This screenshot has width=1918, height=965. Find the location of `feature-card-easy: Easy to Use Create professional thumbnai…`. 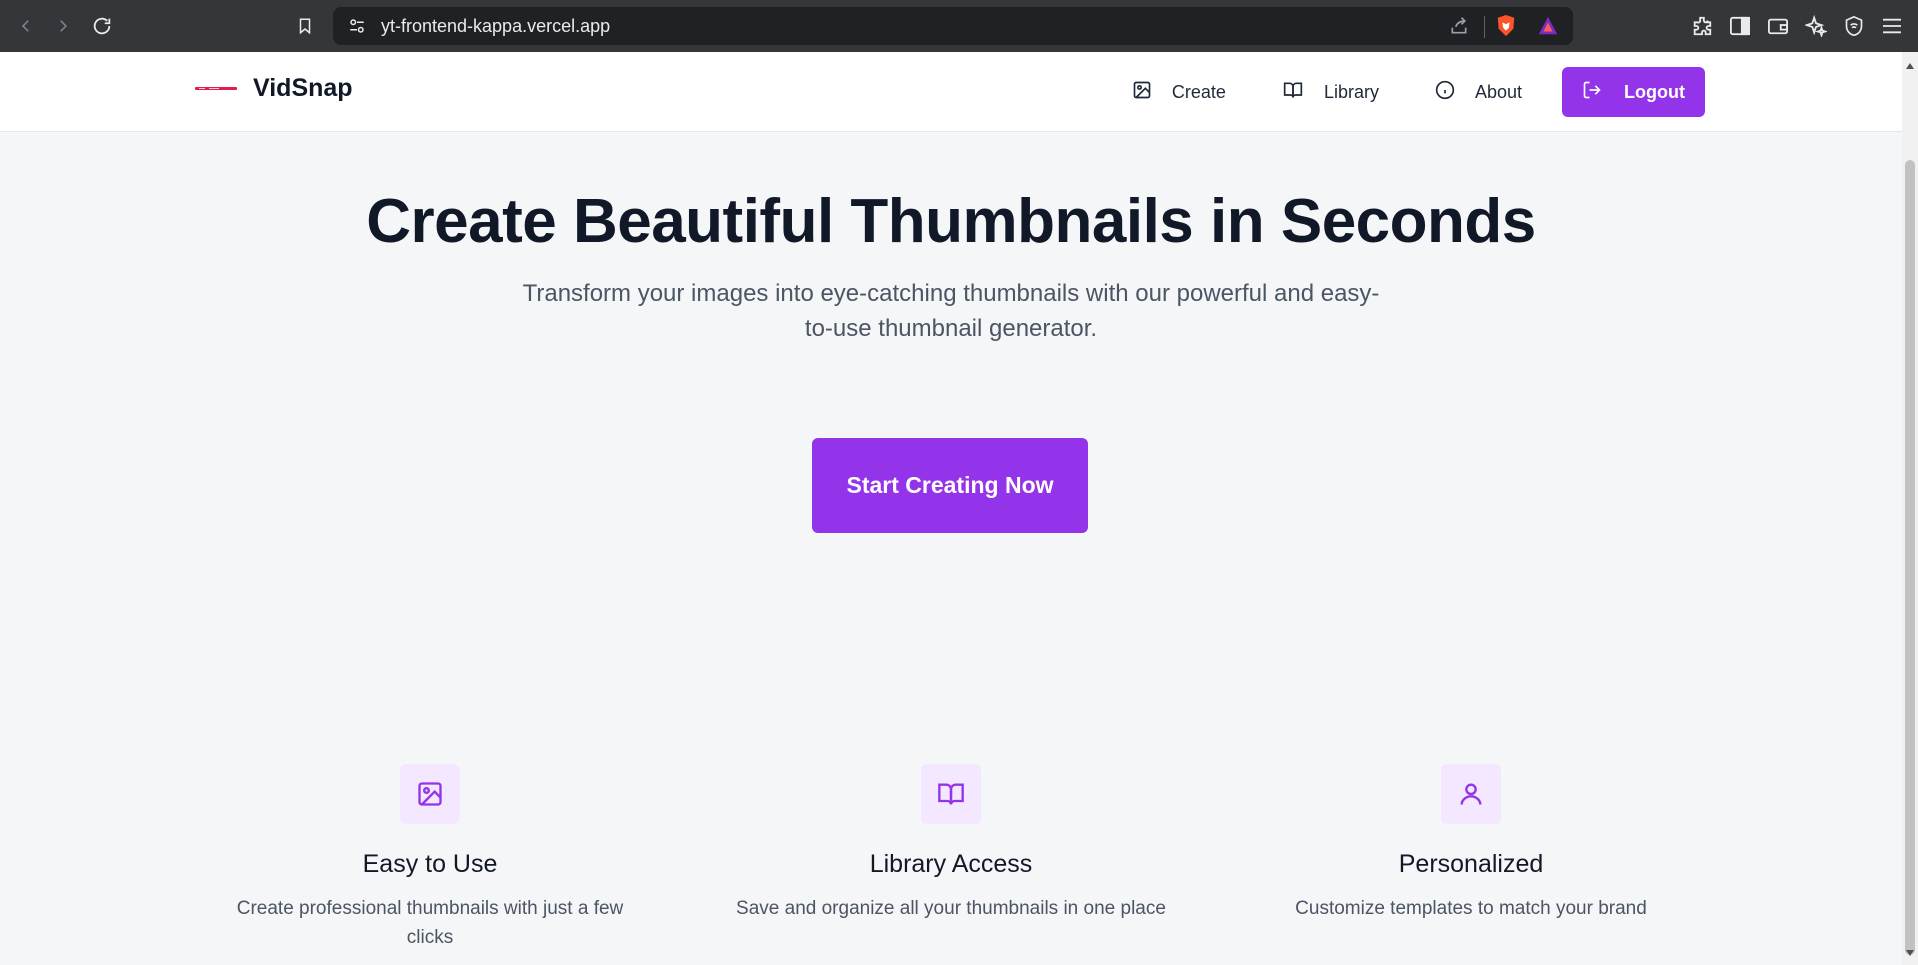

feature-card-easy: Easy to Use Create professional thumbnai… is located at coordinates (430, 858).